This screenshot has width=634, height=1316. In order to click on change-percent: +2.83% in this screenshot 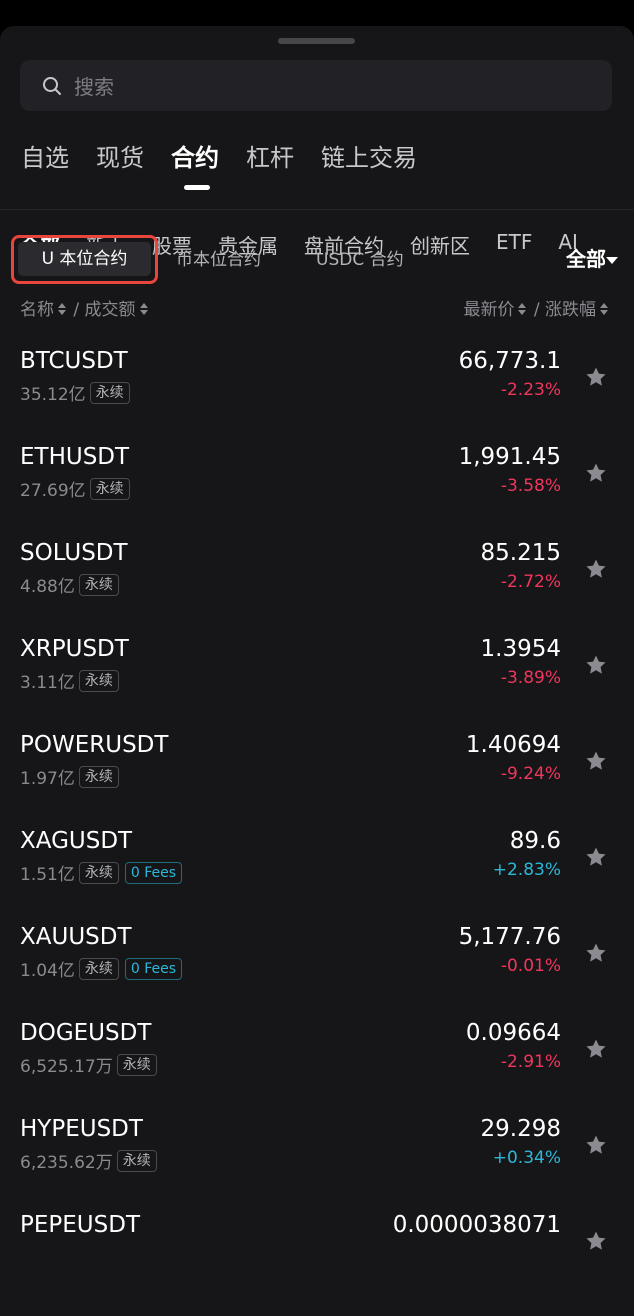, I will do `click(526, 870)`.